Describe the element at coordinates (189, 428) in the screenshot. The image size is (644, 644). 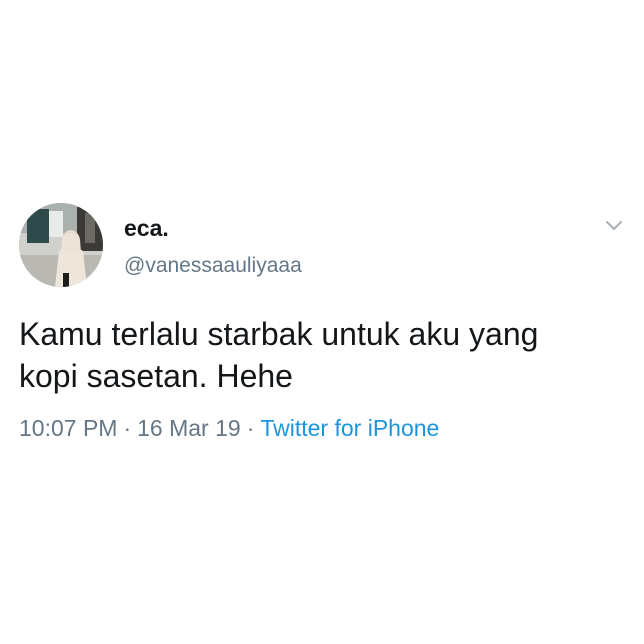
I see `tweet-date: 16 Mar 19` at that location.